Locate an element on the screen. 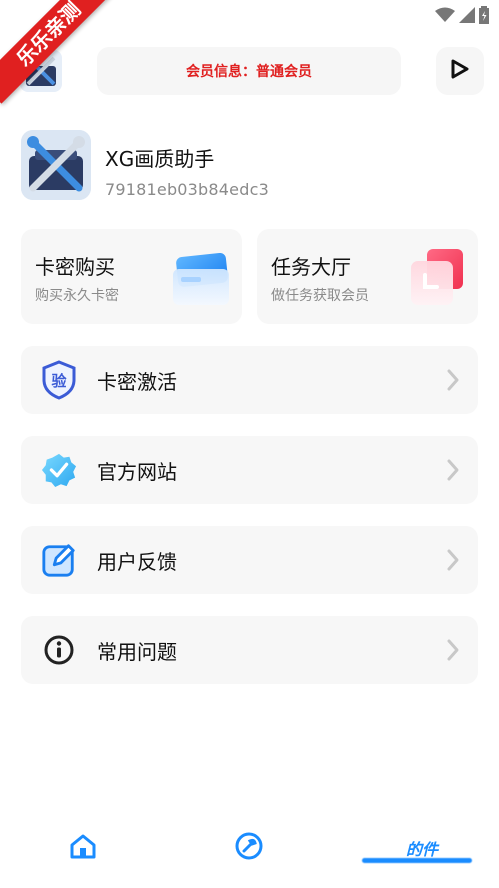 The width and height of the screenshot is (499, 888). tab-home is located at coordinates (83, 848).